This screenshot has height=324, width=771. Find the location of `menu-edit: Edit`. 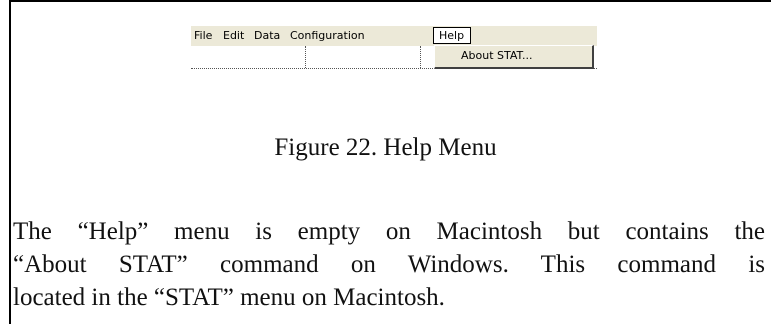

menu-edit: Edit is located at coordinates (233, 36).